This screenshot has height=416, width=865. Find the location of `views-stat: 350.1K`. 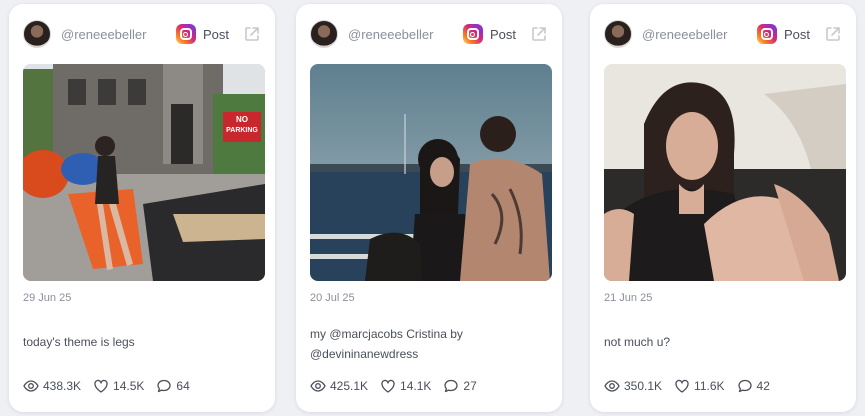

views-stat: 350.1K is located at coordinates (633, 386).